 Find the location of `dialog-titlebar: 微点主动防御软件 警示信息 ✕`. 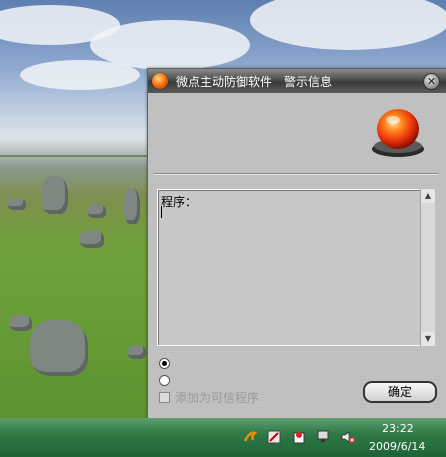

dialog-titlebar: 微点主动防御软件 警示信息 ✕ is located at coordinates (297, 81).